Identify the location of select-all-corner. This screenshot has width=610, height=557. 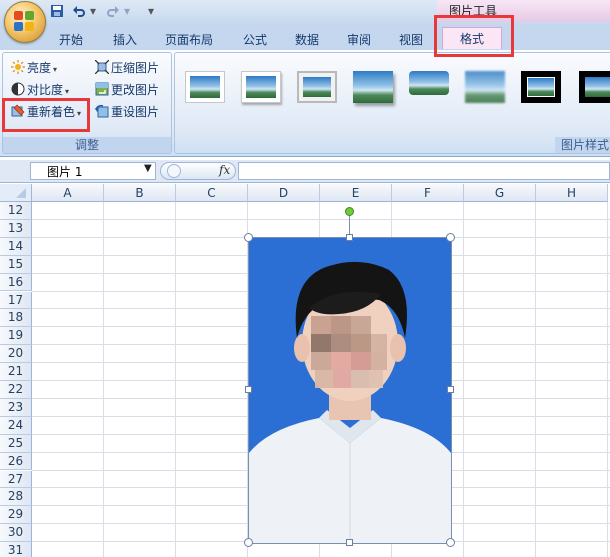
(16, 193).